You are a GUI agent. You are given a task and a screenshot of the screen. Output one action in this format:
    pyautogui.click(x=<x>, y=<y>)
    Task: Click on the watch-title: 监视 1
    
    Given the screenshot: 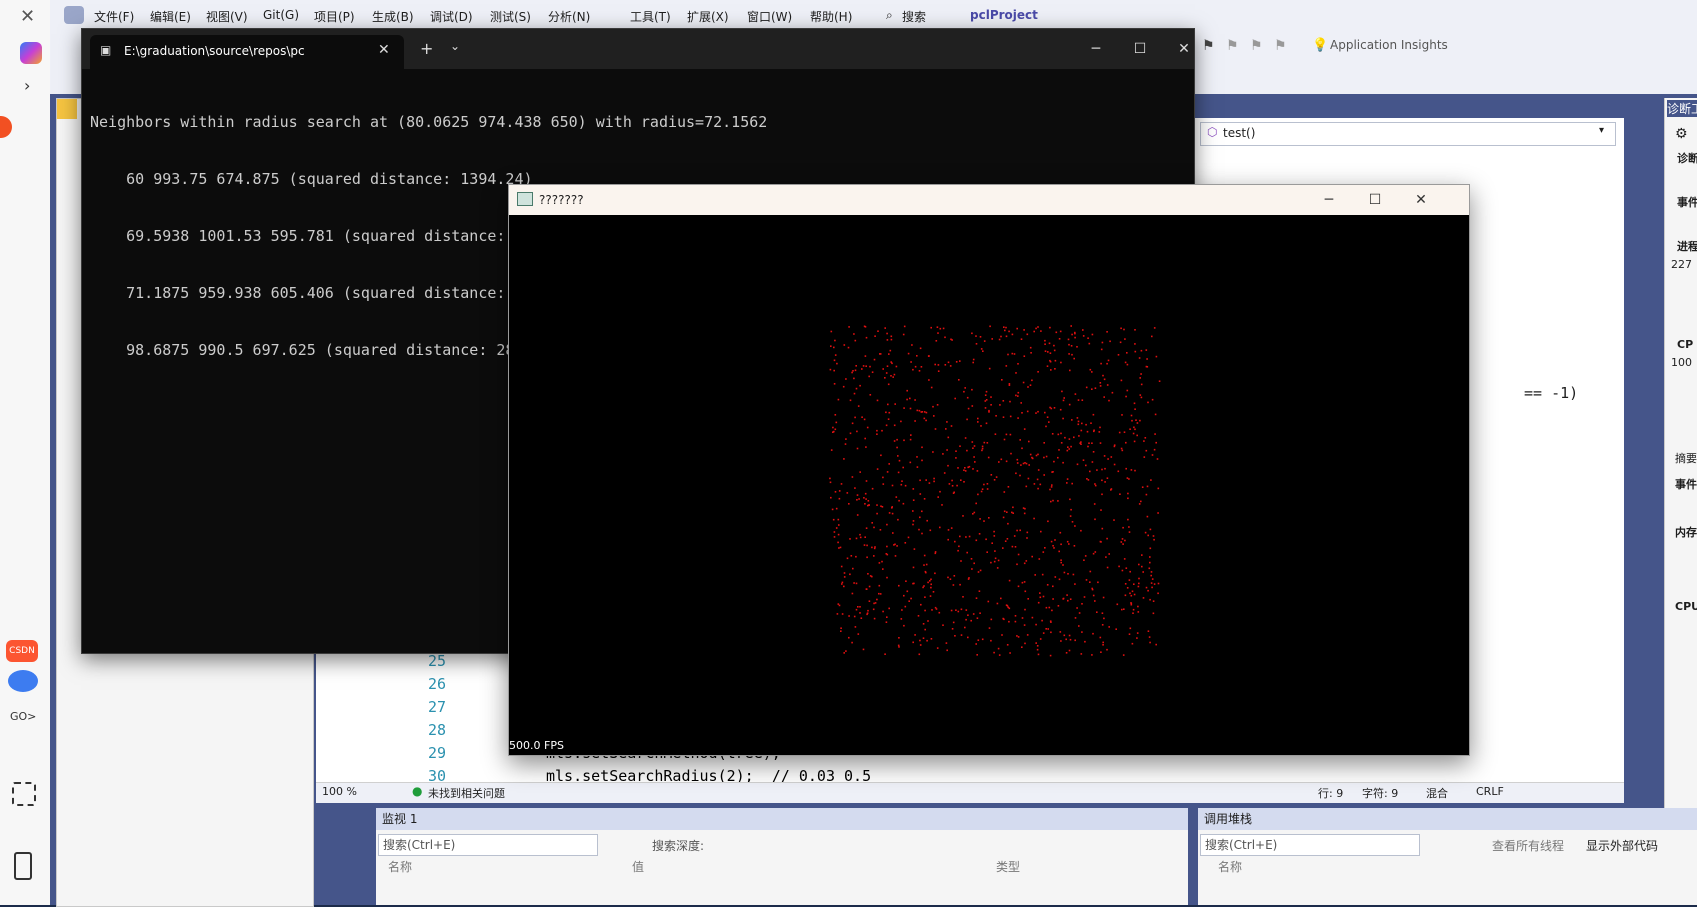 What is the action you would take?
    pyautogui.click(x=782, y=819)
    